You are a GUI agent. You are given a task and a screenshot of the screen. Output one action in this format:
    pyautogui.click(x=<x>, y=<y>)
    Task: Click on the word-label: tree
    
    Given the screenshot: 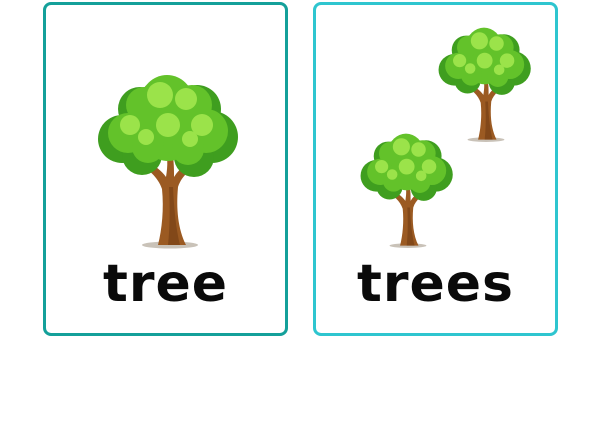 What is the action you would take?
    pyautogui.click(x=165, y=284)
    